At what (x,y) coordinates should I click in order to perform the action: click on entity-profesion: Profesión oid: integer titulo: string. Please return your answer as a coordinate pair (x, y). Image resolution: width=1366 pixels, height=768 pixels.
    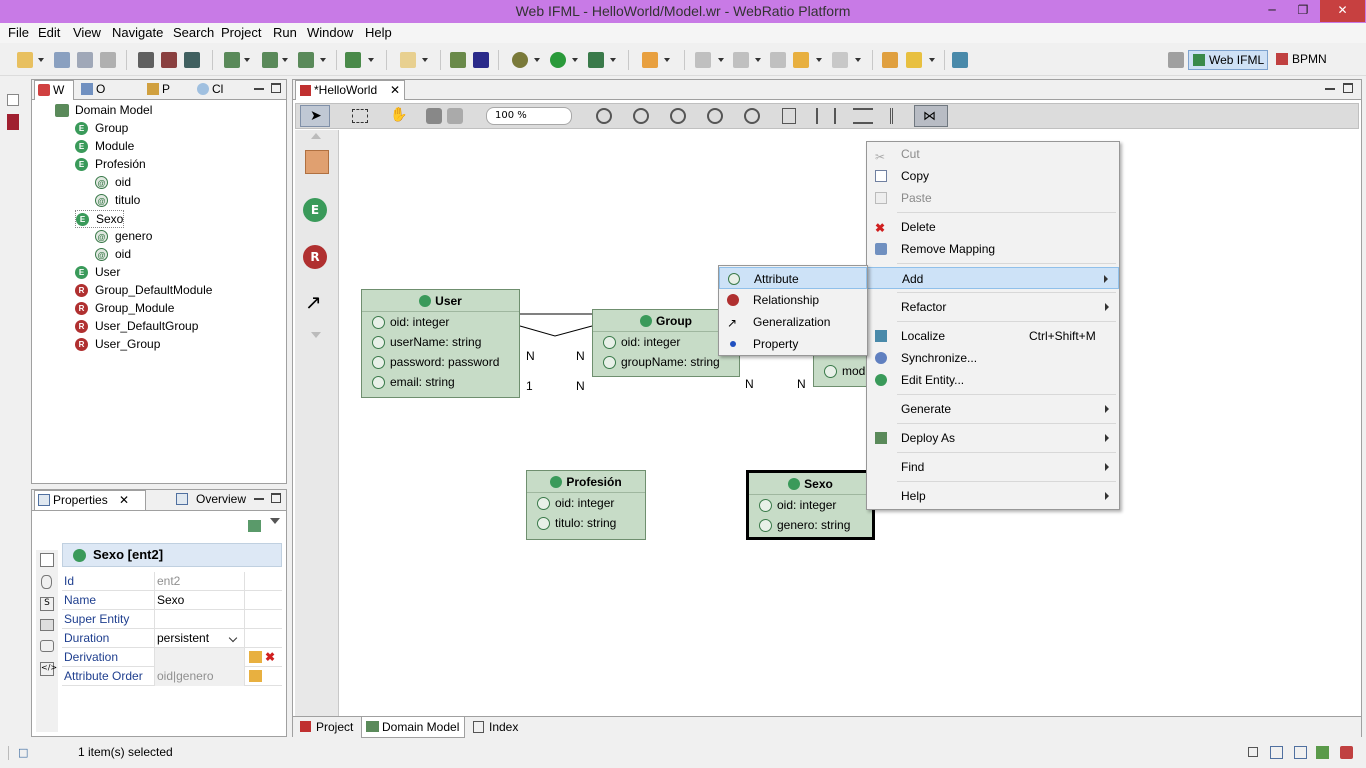
    Looking at the image, I should click on (586, 505).